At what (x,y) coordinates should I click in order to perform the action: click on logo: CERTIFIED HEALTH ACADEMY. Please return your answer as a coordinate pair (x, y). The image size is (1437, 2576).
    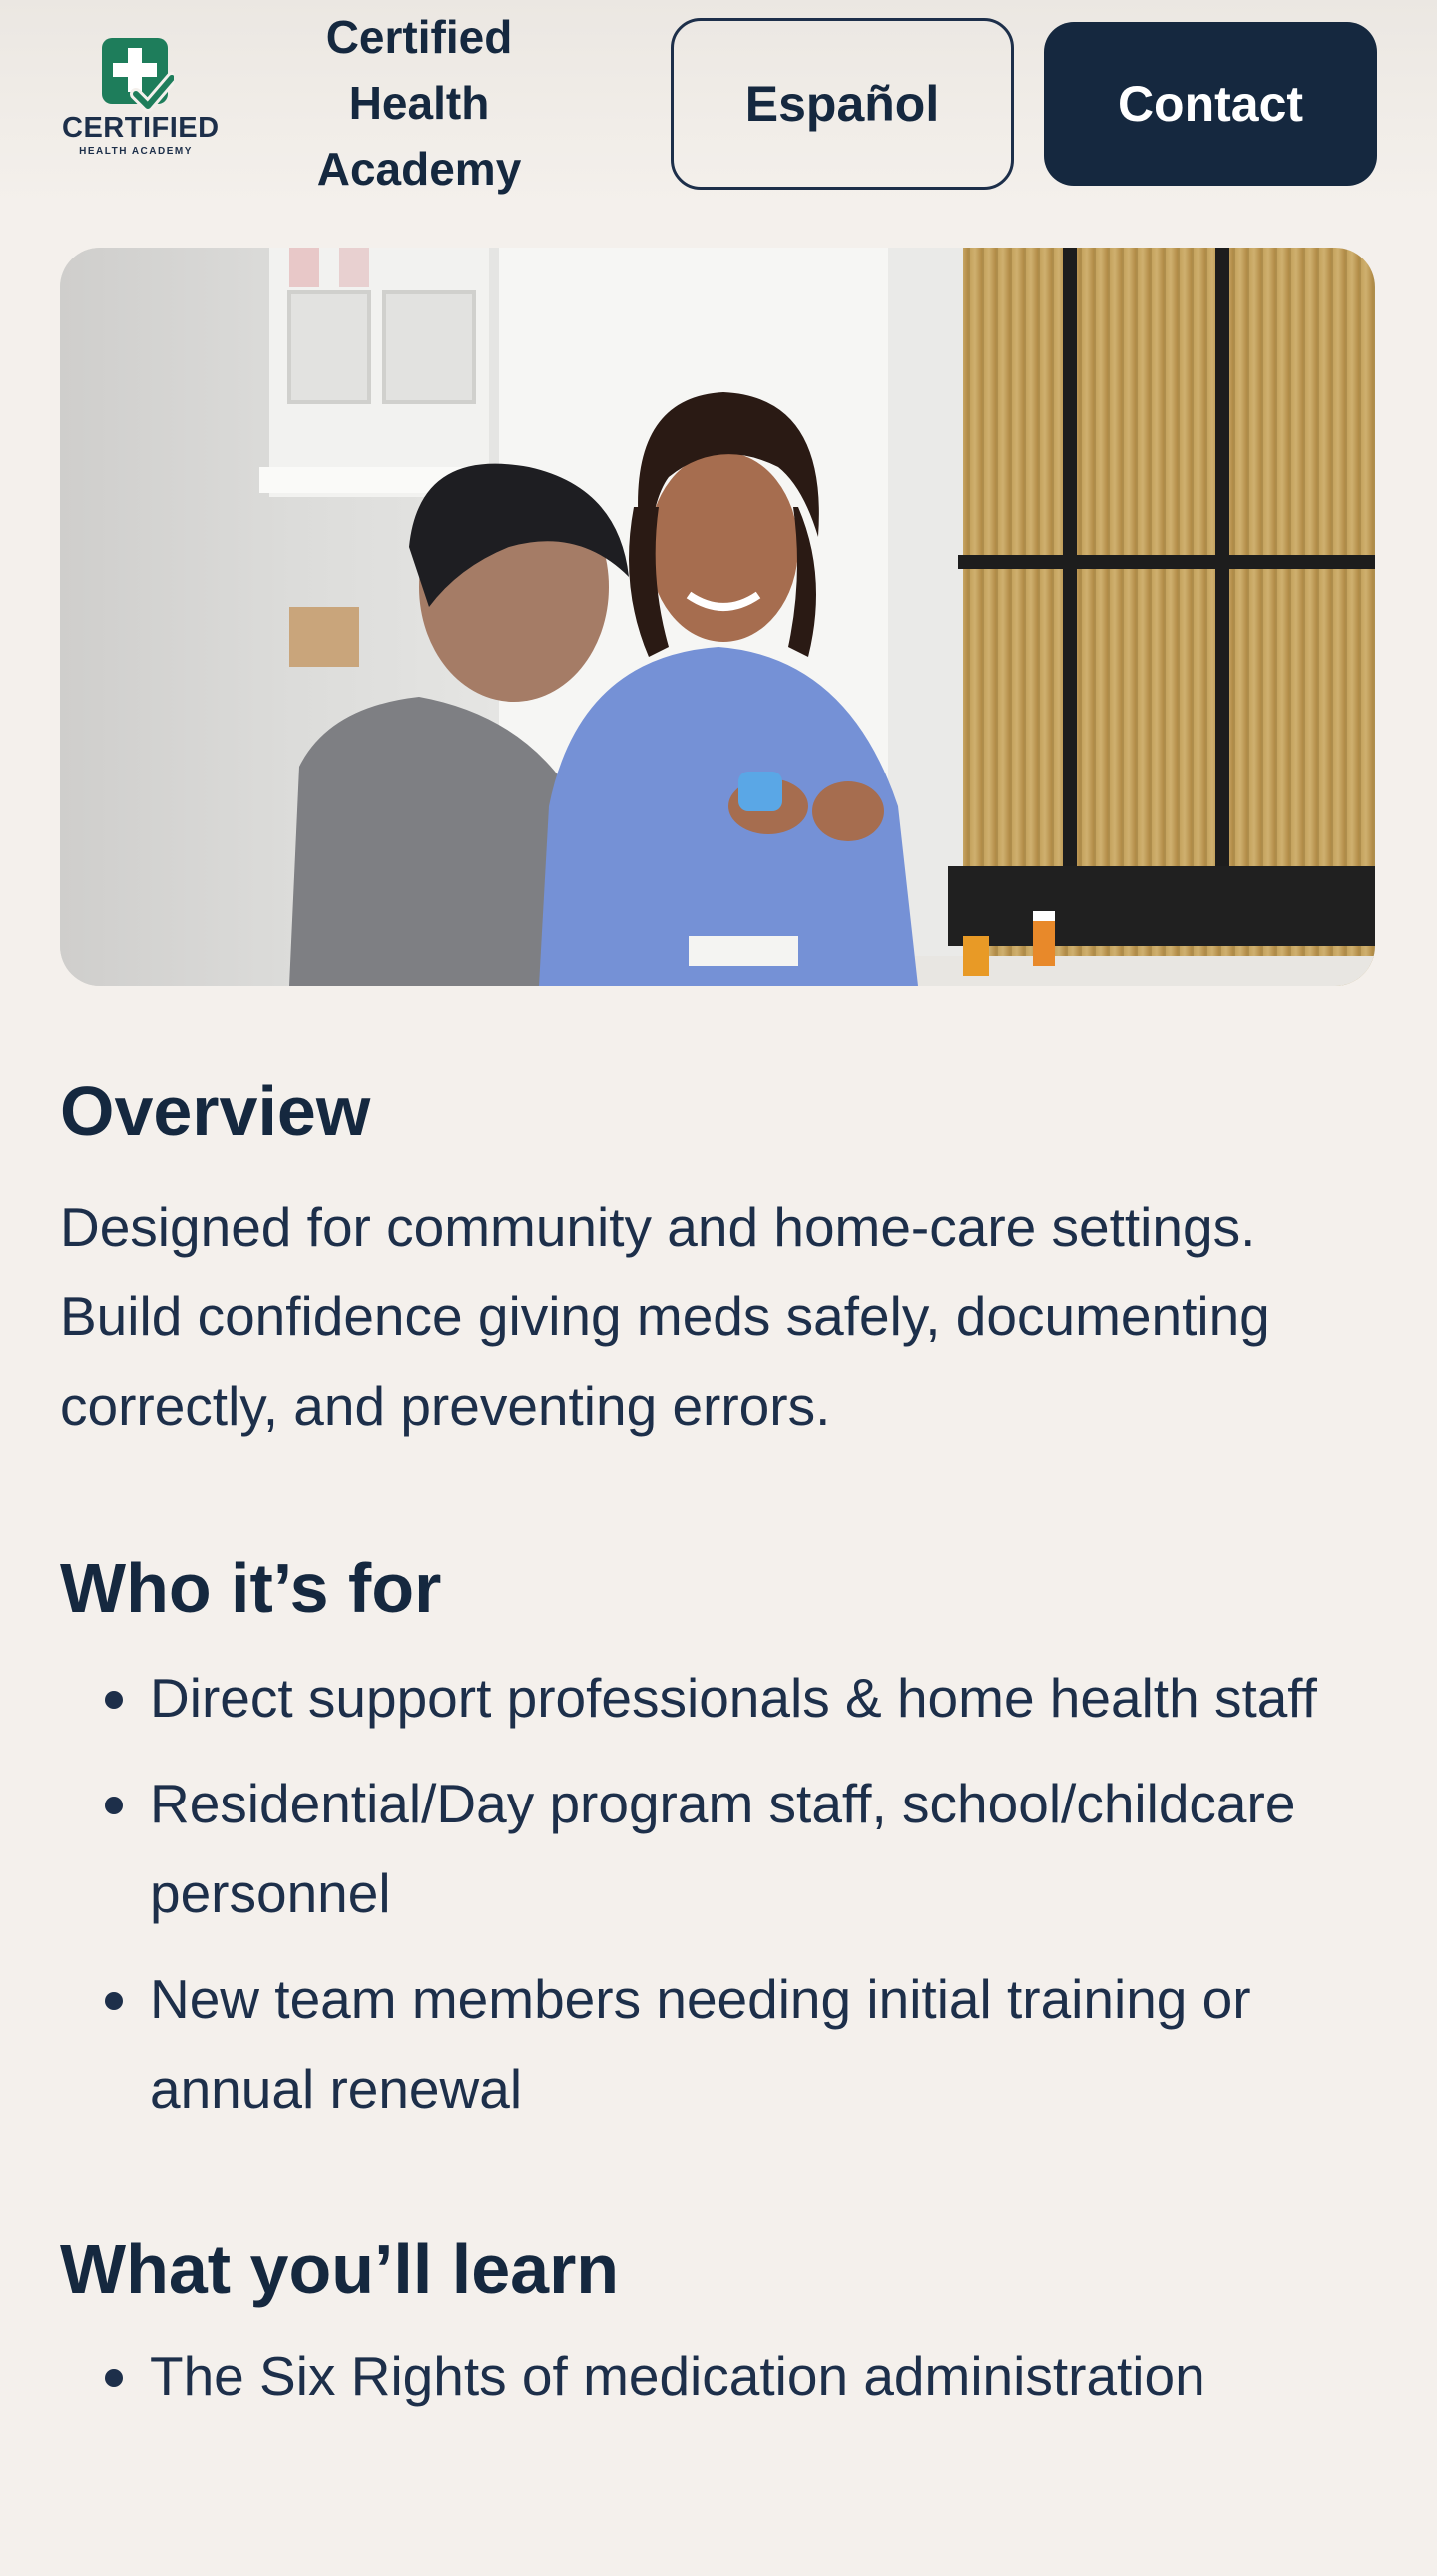
    Looking at the image, I should click on (141, 100).